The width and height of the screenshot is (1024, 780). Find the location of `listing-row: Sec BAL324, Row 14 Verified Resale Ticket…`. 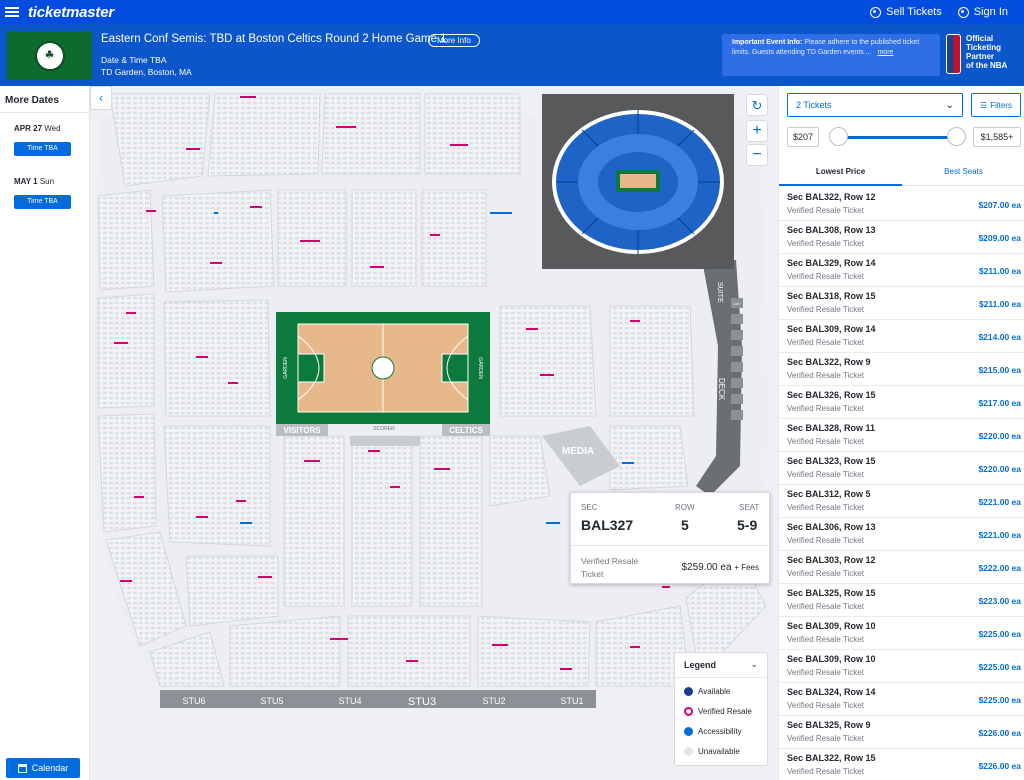

listing-row: Sec BAL324, Row 14 Verified Resale Ticket… is located at coordinates (901, 699).